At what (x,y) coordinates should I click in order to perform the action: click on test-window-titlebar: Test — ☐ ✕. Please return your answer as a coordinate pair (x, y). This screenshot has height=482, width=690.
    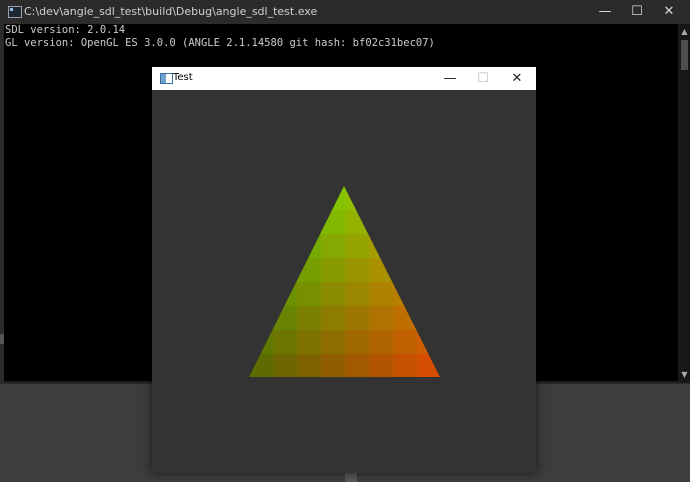
    Looking at the image, I should click on (344, 78).